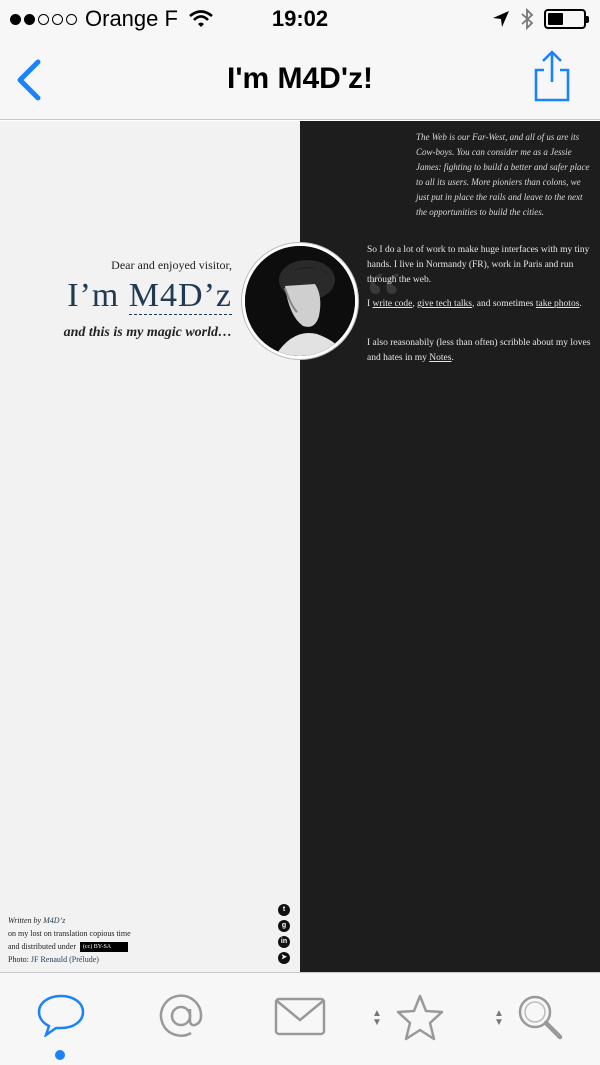 The width and height of the screenshot is (600, 1065). I want to click on bio-text: , and sometimes, so click(504, 304).